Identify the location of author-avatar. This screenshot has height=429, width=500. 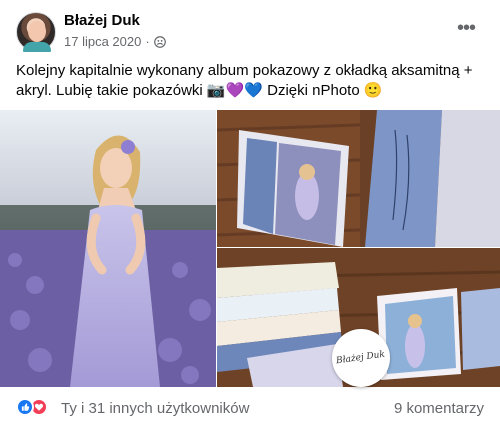
(36, 32).